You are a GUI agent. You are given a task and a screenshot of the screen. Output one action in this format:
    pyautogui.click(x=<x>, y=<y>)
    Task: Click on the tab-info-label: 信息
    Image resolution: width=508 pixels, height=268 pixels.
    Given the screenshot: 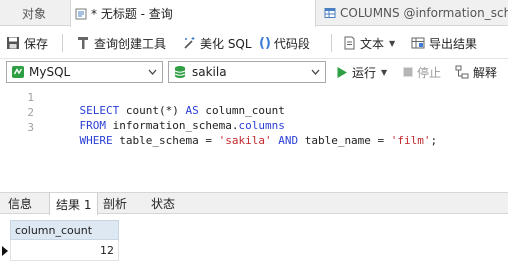 What is the action you would take?
    pyautogui.click(x=20, y=204)
    